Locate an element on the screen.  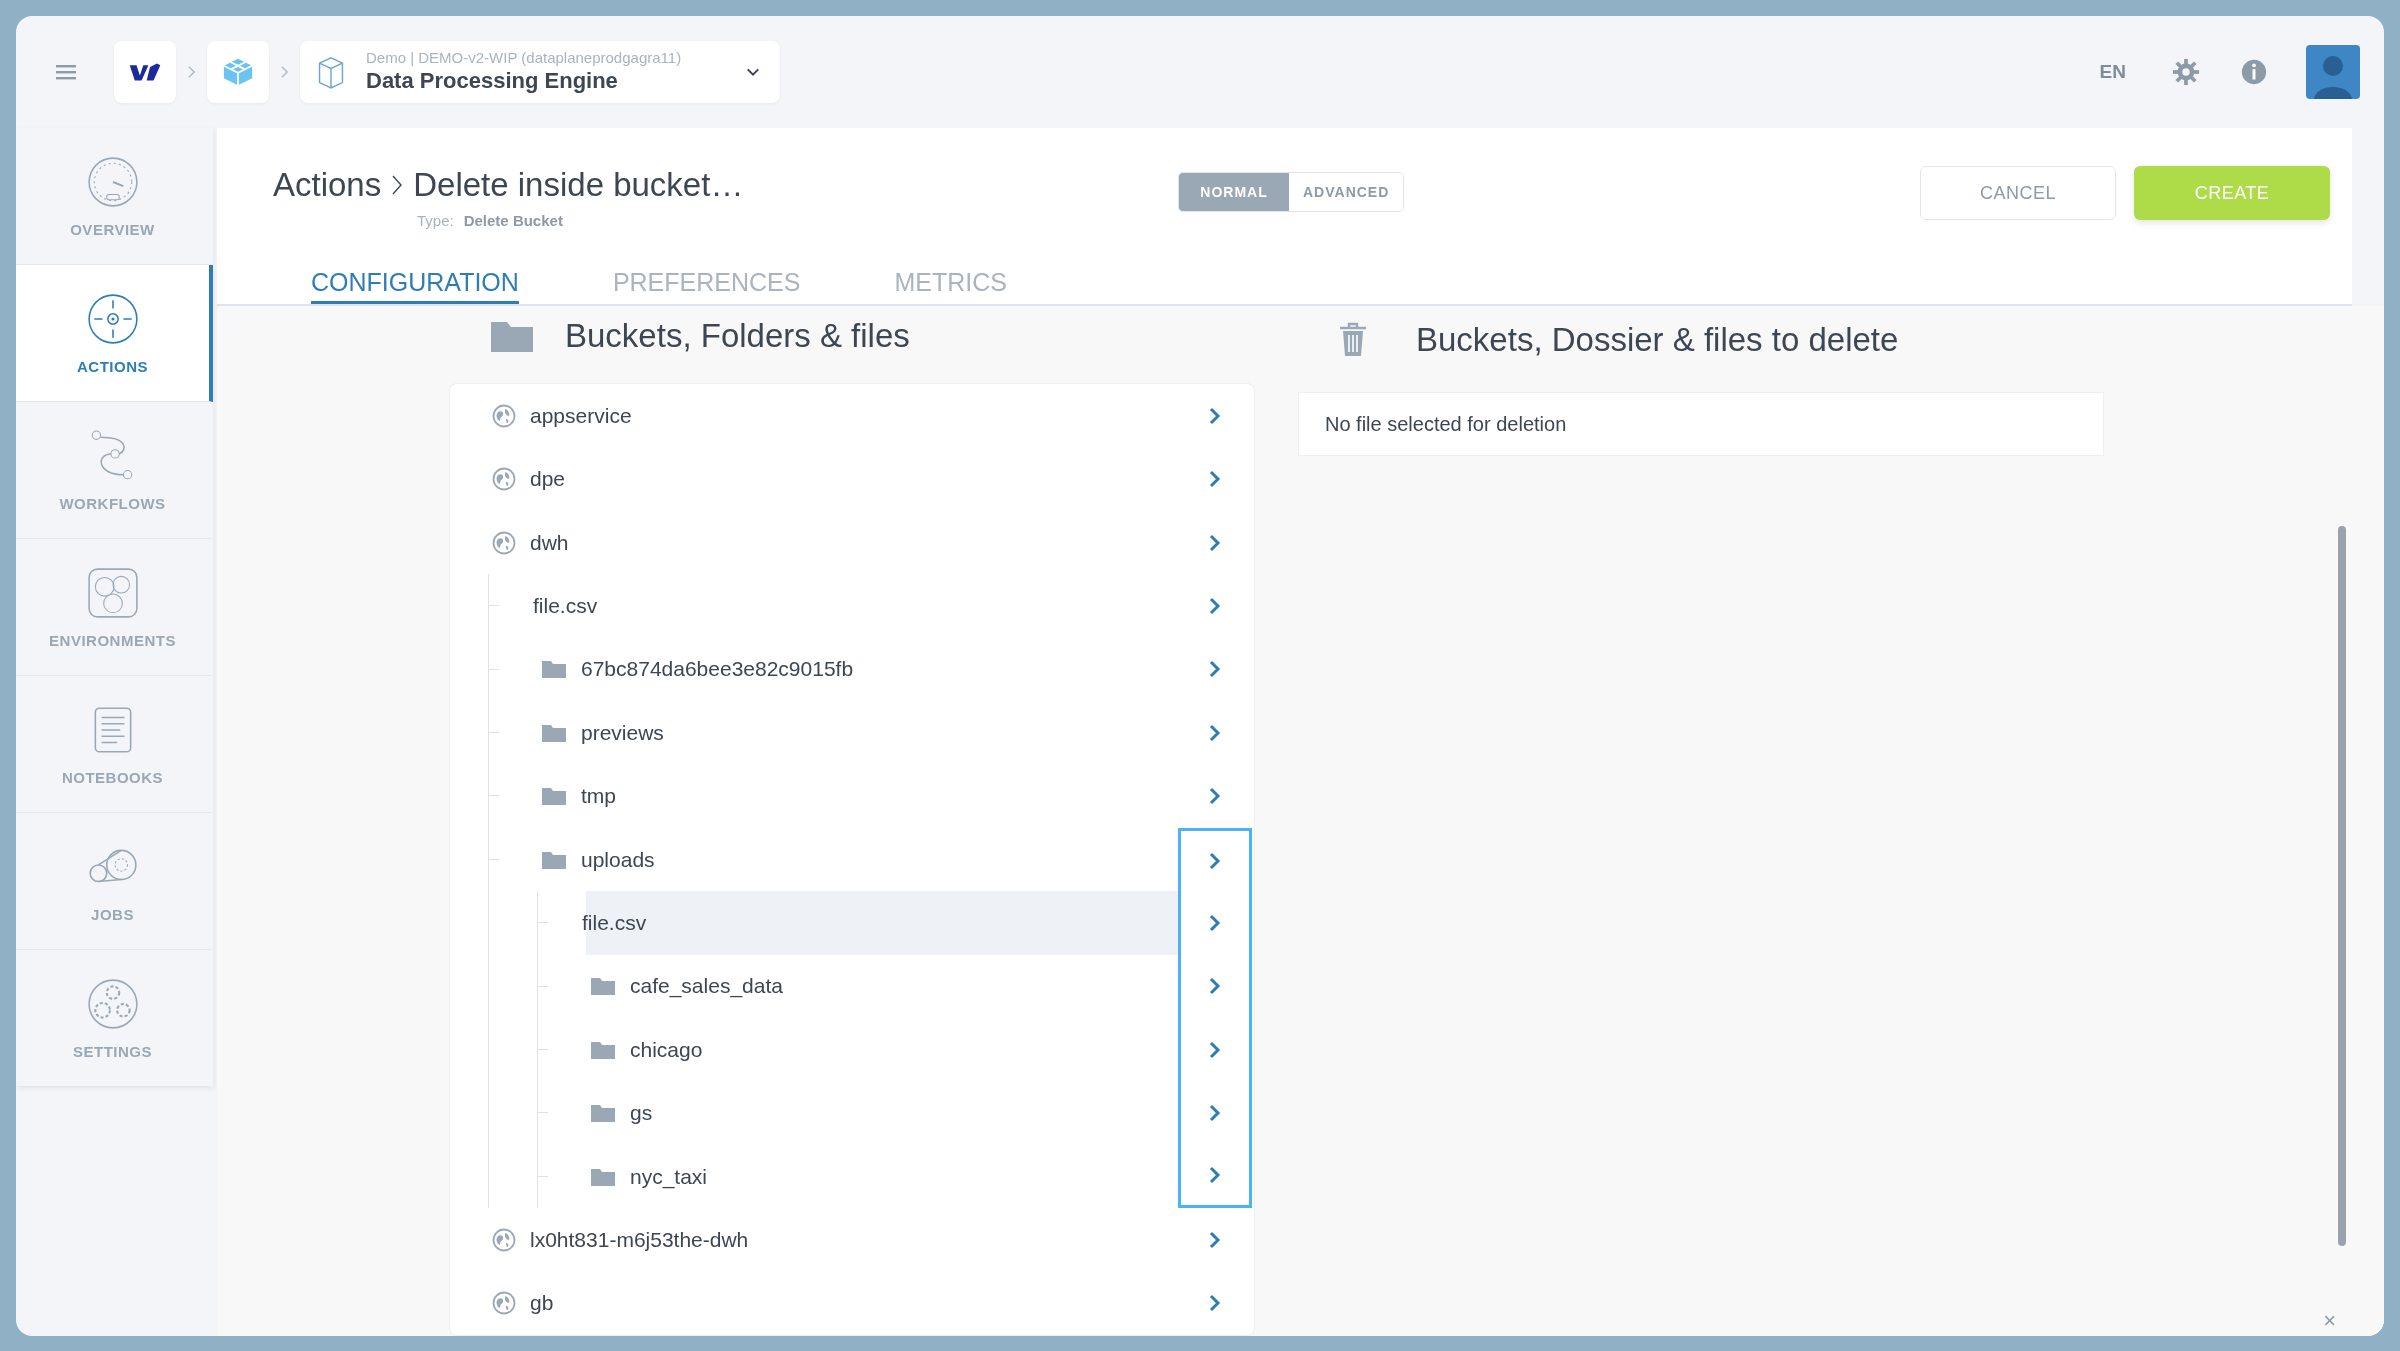
tree-item: dpe is located at coordinates (833, 479).